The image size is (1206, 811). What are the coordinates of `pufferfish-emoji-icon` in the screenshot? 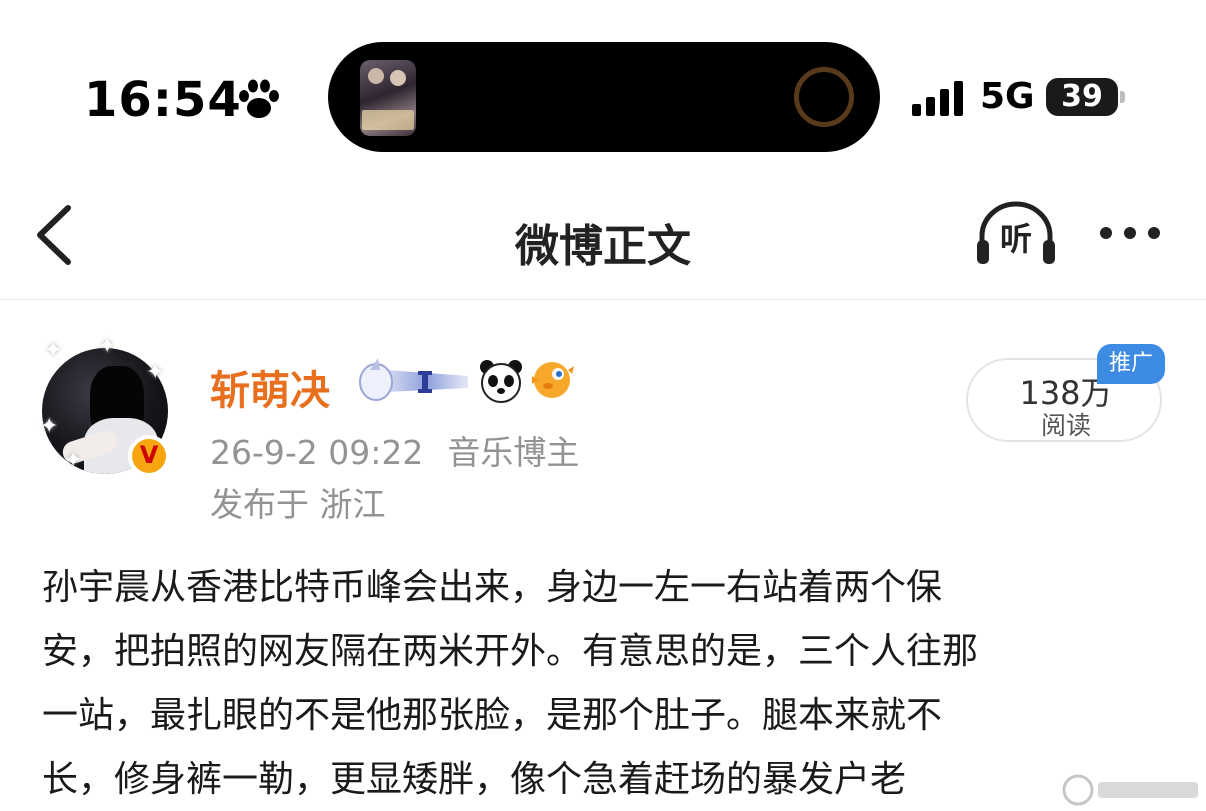 It's located at (553, 380).